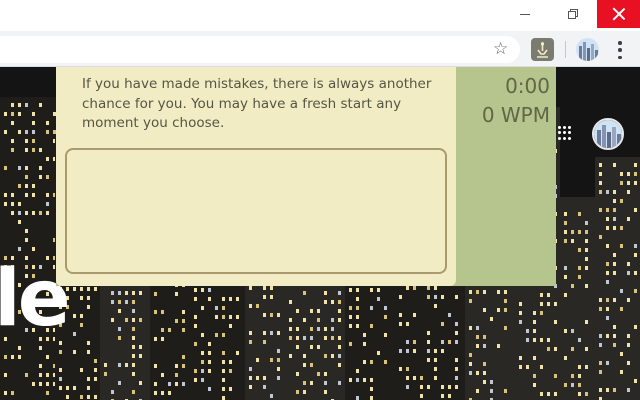  I want to click on apps-grid-icon, so click(564, 133).